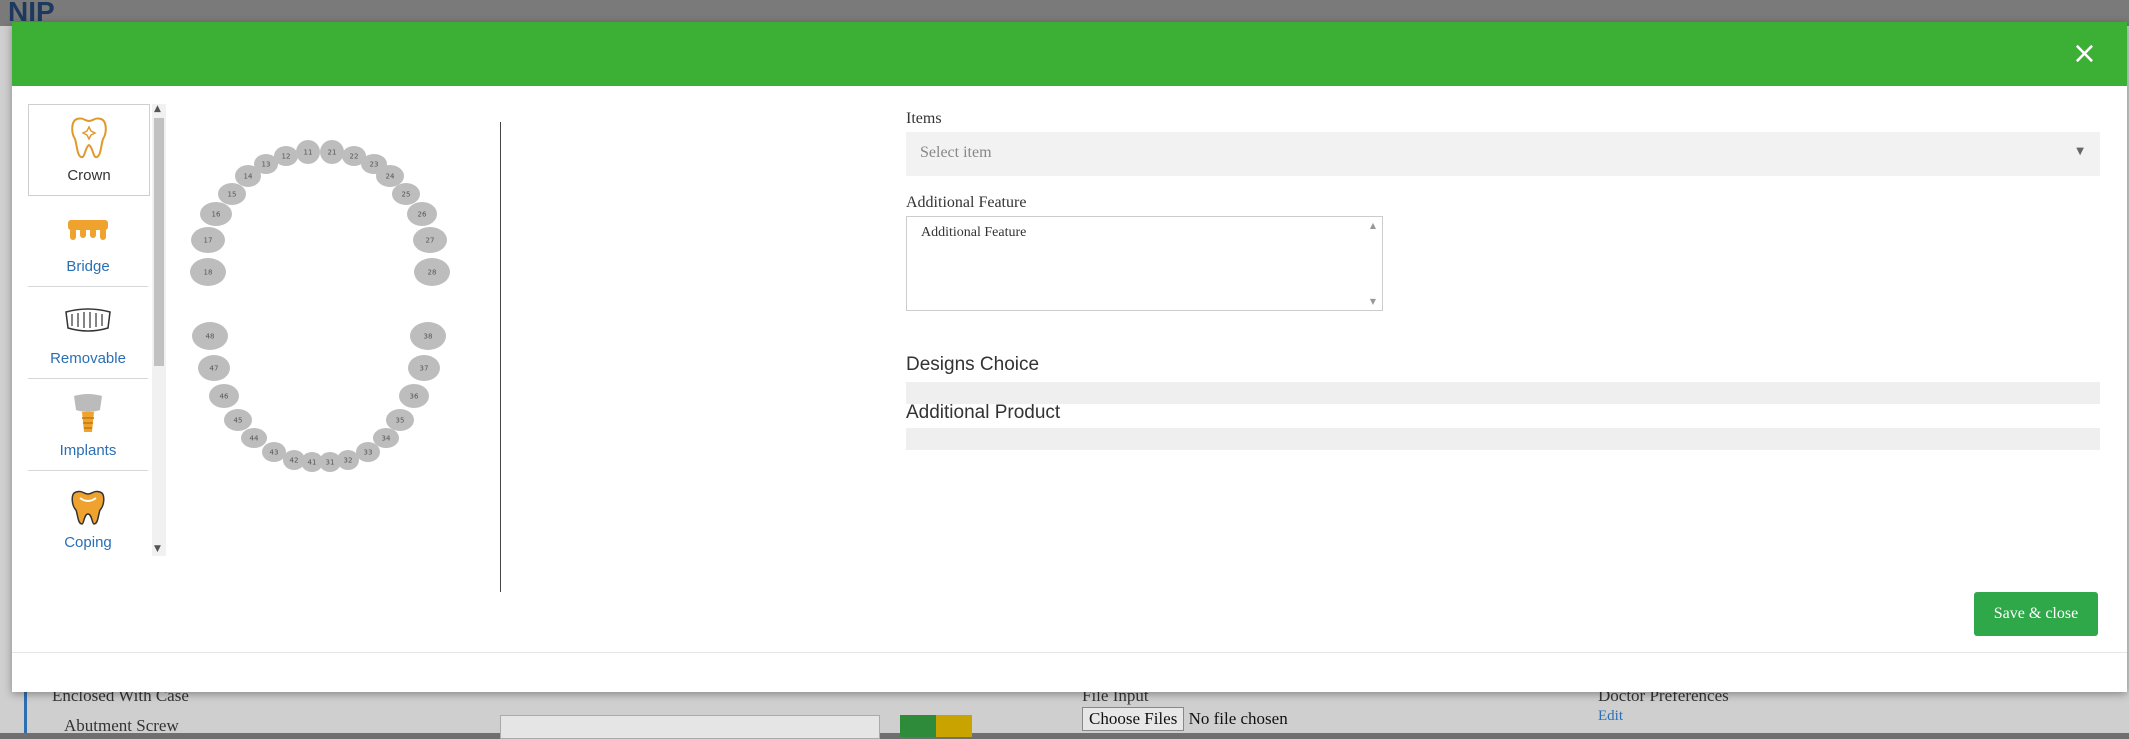  What do you see at coordinates (400, 421) in the screenshot?
I see `tooth-number: 35` at bounding box center [400, 421].